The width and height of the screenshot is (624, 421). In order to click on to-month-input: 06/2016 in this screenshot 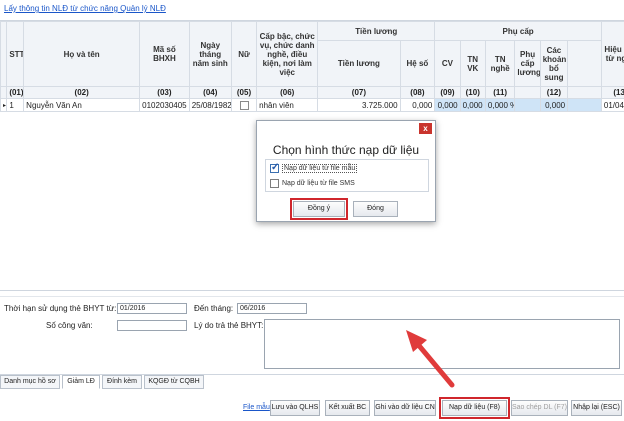, I will do `click(272, 308)`.